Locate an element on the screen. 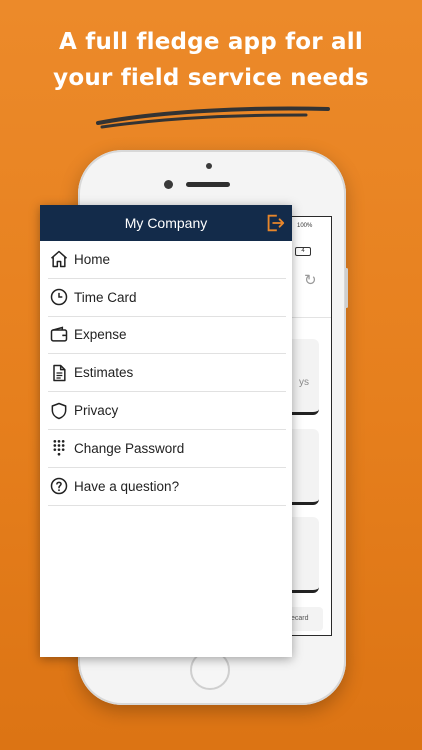  battery-icon: 4 is located at coordinates (303, 251).